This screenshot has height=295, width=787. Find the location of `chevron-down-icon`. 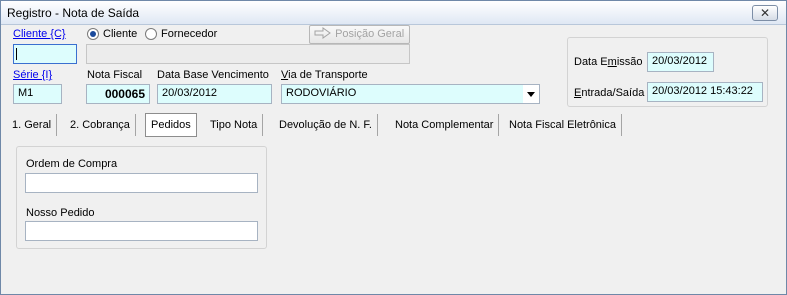

chevron-down-icon is located at coordinates (531, 94).